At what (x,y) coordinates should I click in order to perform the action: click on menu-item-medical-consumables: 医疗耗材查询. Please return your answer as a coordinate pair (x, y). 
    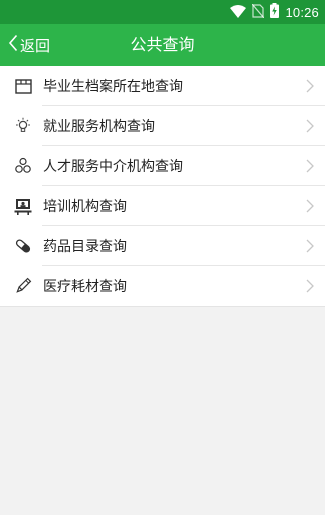
    Looking at the image, I should click on (162, 286).